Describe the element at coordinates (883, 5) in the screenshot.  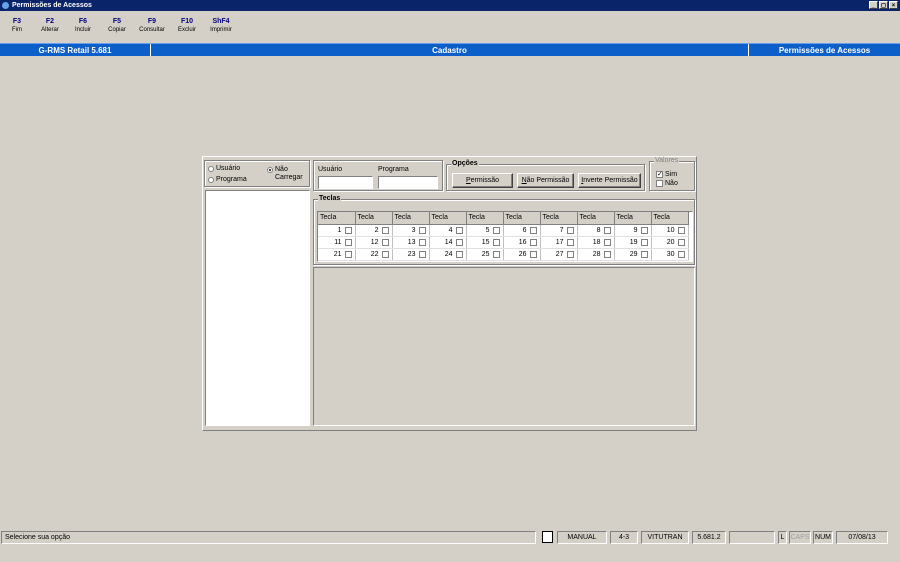
I see `maximize-button: ◻` at that location.